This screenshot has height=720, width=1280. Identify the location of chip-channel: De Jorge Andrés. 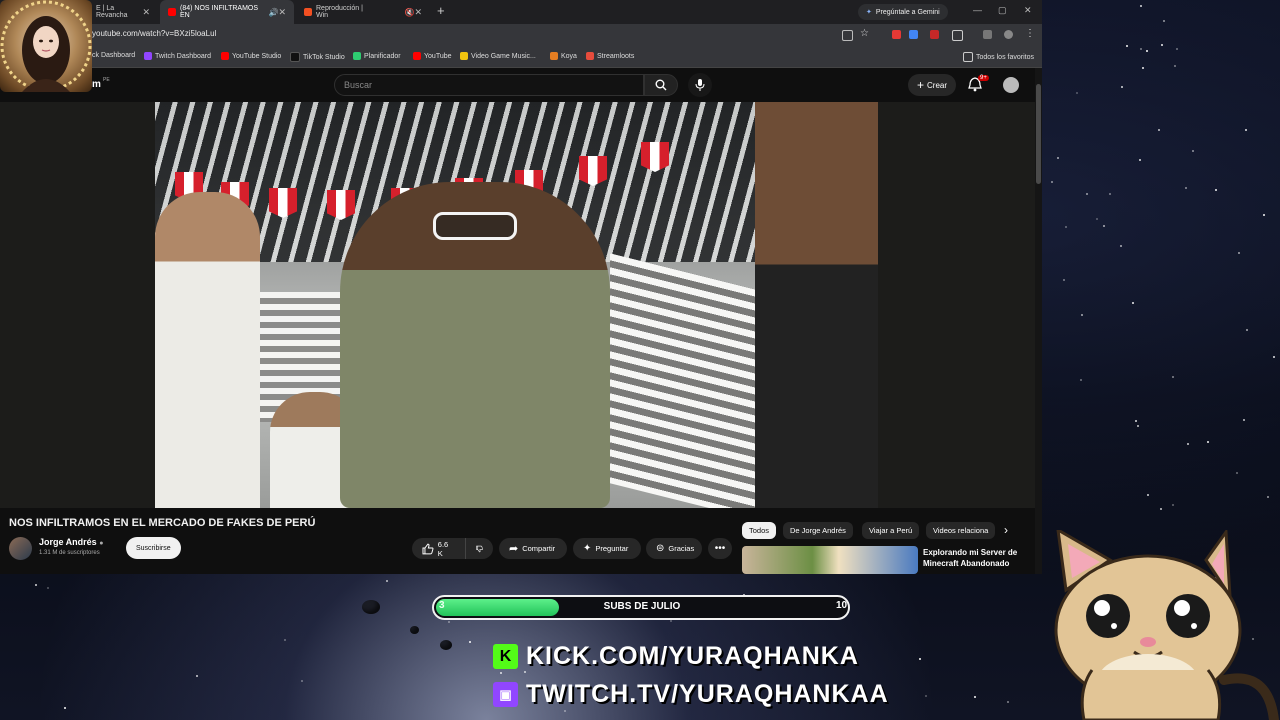
(818, 530).